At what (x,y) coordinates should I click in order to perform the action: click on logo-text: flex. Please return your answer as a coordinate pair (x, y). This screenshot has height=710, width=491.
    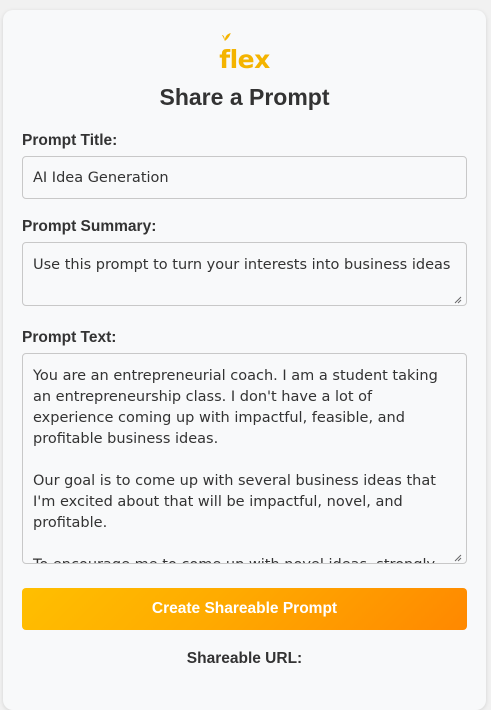
    Looking at the image, I should click on (244, 59).